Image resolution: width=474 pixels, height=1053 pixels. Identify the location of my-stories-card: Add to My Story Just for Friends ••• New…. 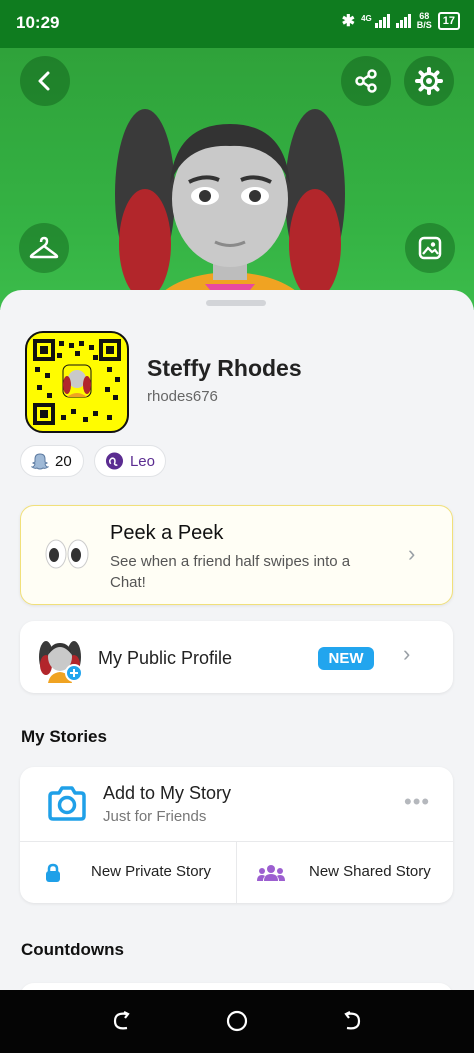
(236, 835).